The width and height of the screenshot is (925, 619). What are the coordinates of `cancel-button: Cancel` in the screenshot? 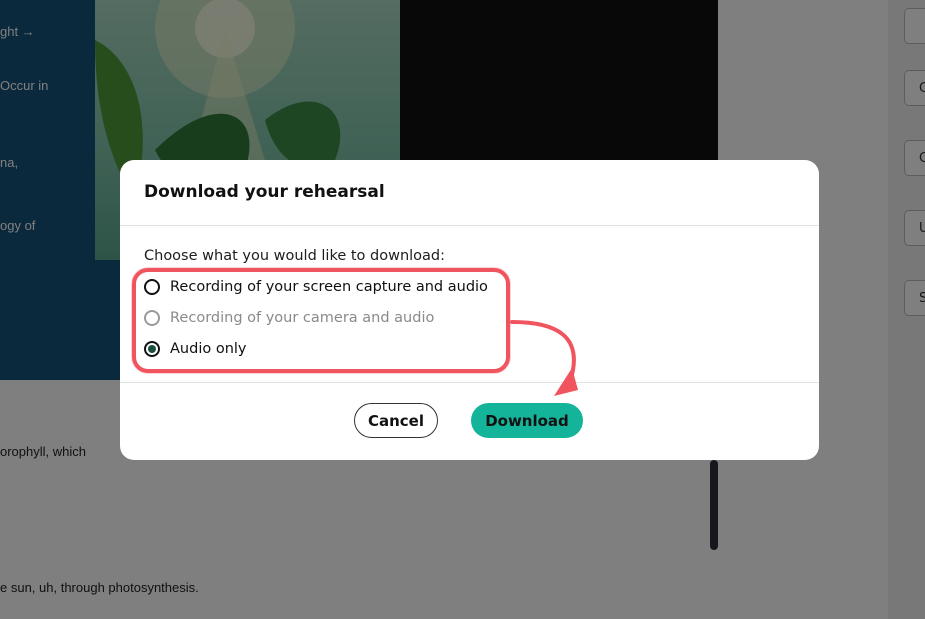 It's located at (396, 420).